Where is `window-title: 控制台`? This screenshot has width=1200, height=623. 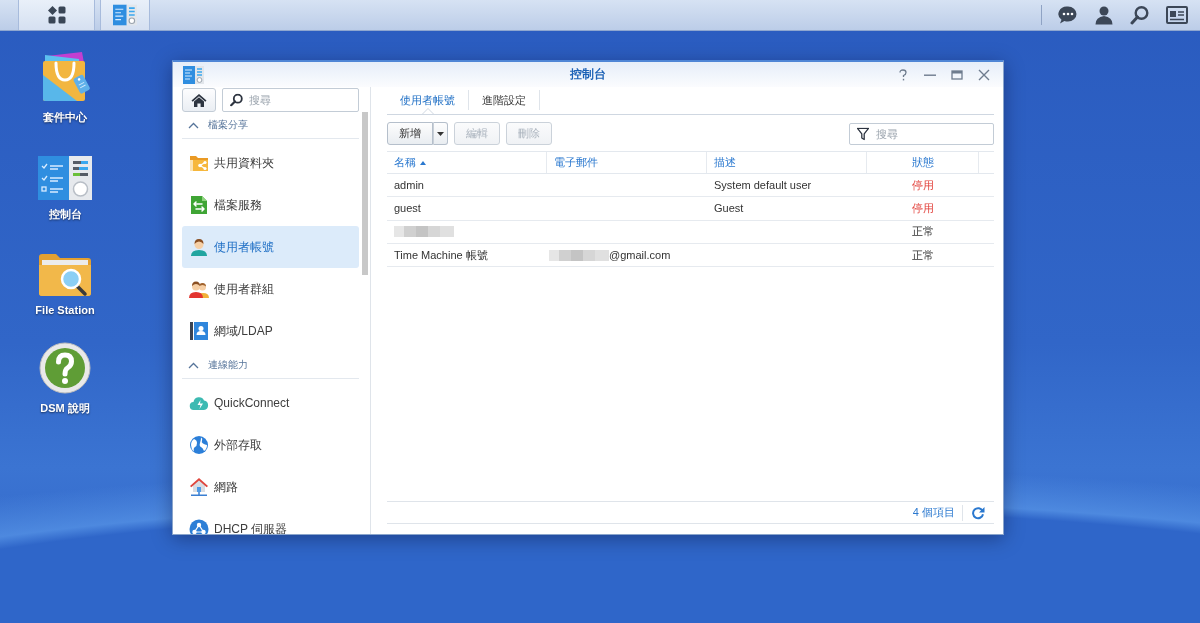
window-title: 控制台 is located at coordinates (588, 74).